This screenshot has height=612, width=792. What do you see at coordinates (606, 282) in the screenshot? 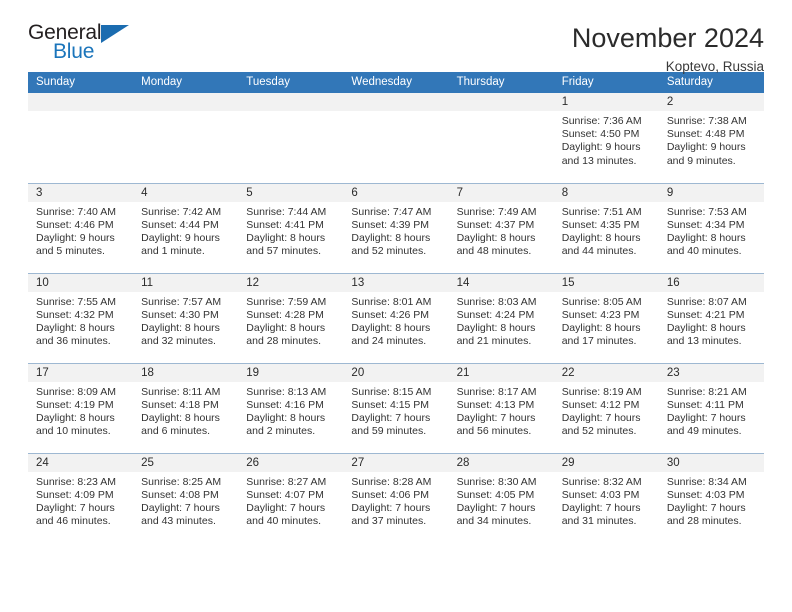
I see `day-number: 15` at bounding box center [606, 282].